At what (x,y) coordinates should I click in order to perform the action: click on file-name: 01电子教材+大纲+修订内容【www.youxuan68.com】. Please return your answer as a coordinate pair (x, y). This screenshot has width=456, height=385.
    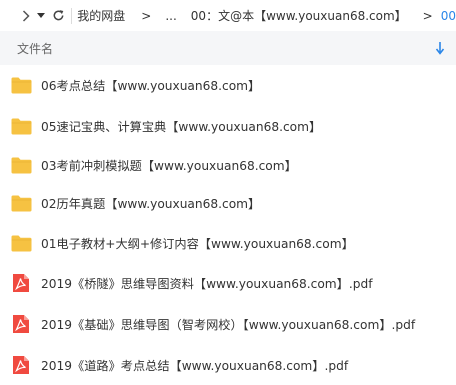
    Looking at the image, I should click on (197, 243).